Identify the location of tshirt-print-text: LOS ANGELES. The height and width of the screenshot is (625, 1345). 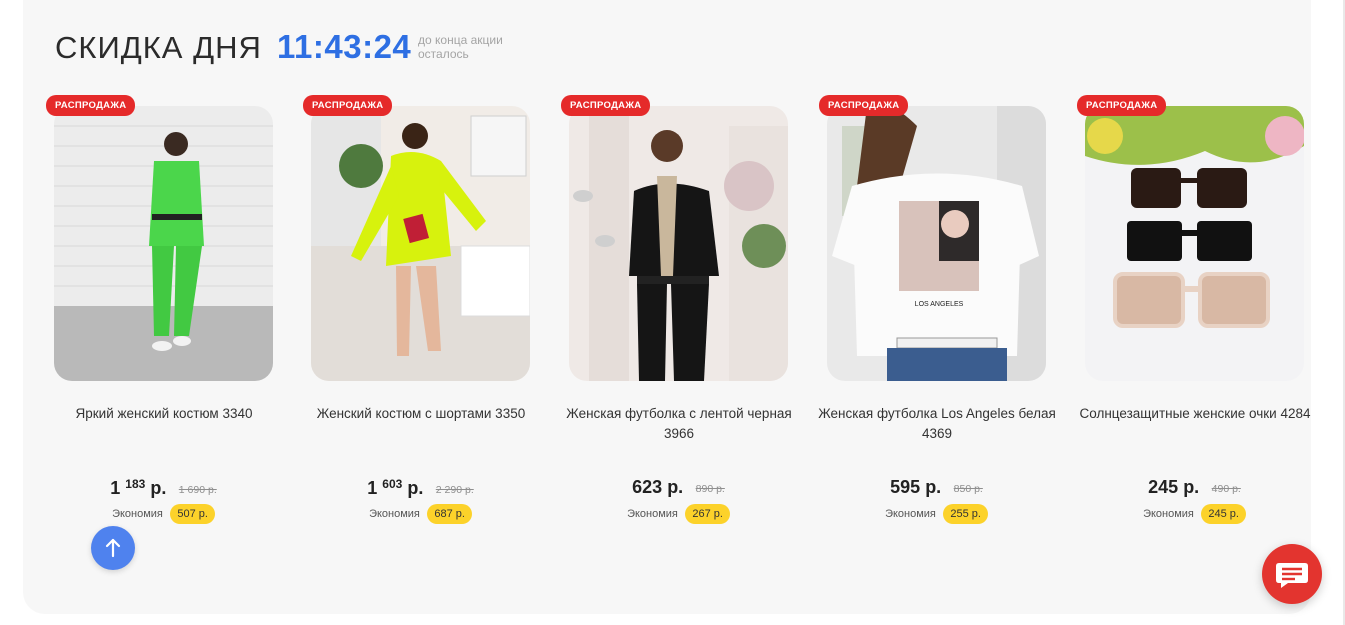
(939, 304).